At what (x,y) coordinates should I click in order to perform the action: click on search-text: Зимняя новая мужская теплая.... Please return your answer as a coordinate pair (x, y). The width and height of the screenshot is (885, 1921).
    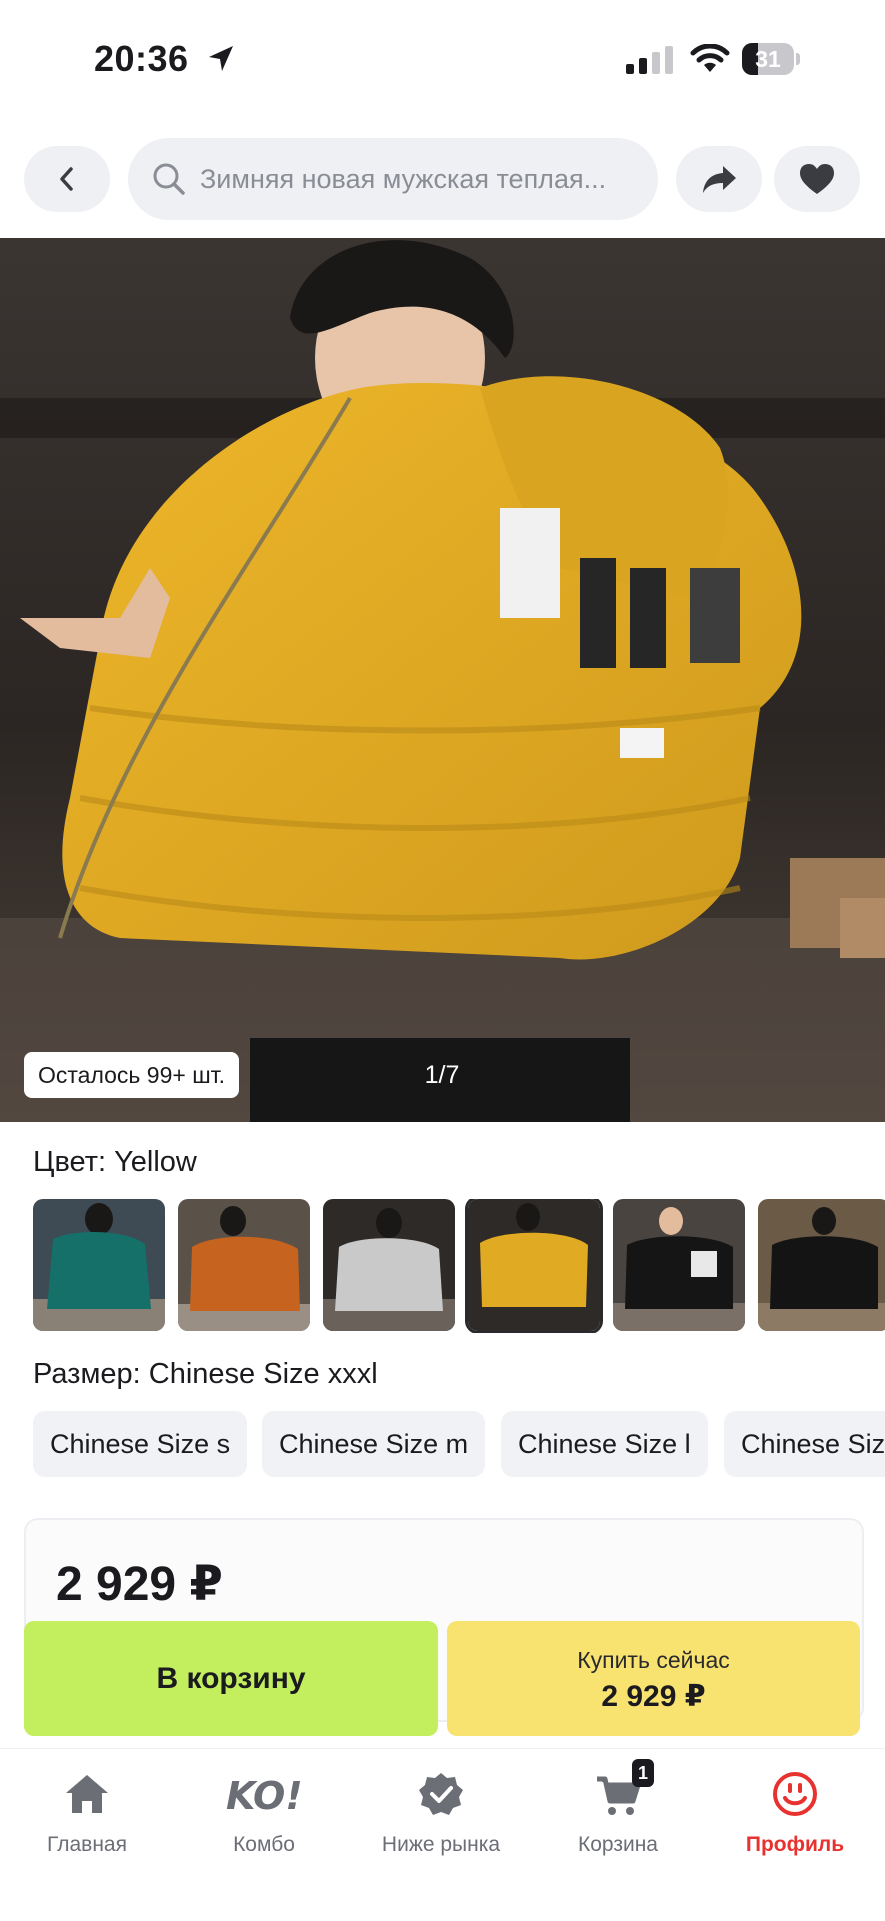
    Looking at the image, I should click on (403, 178).